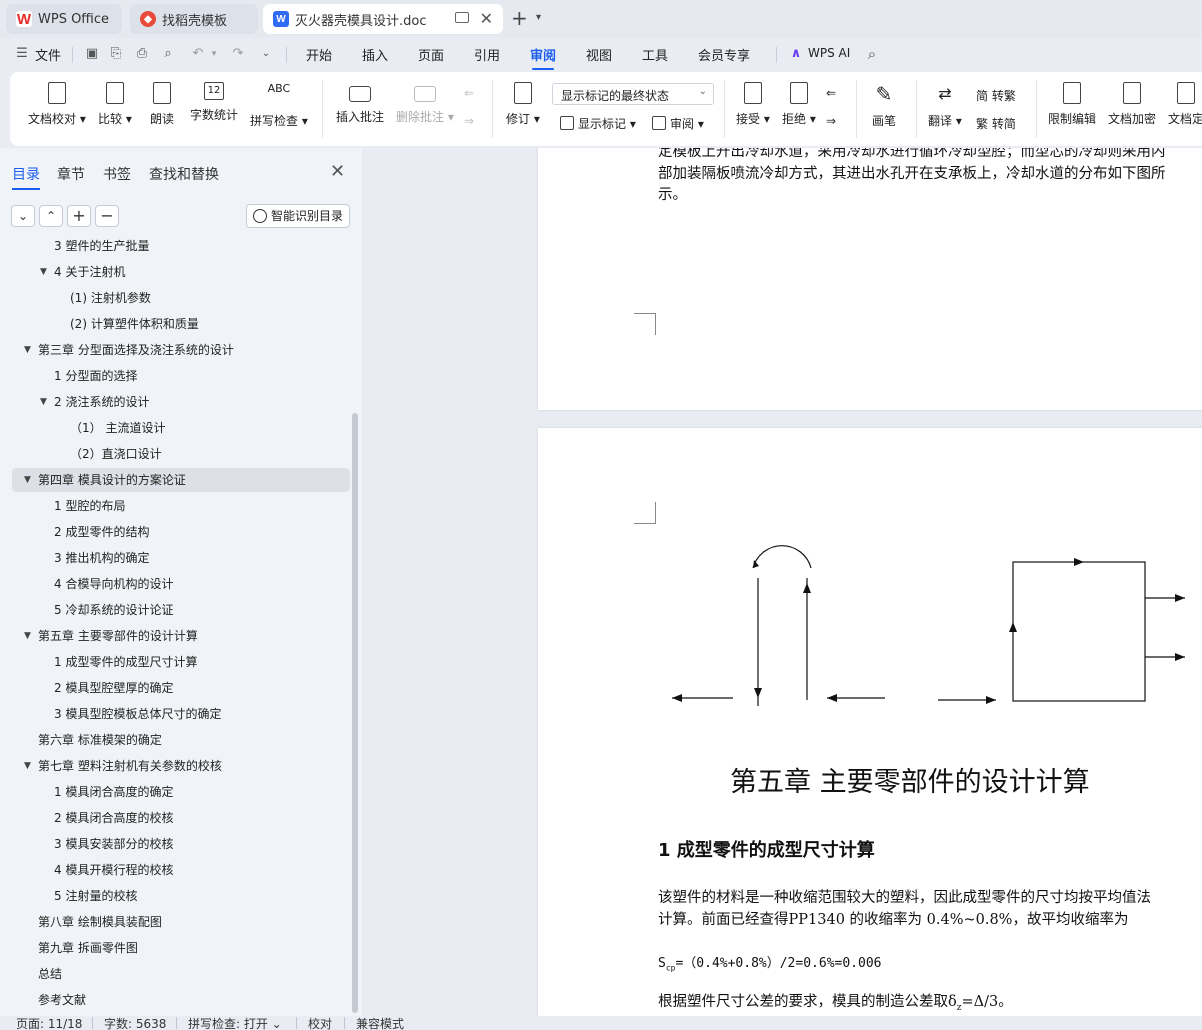 This screenshot has width=1202, height=1030. Describe the element at coordinates (678, 123) in the screenshot. I see `review-pane-button: 审阅 ▾` at that location.